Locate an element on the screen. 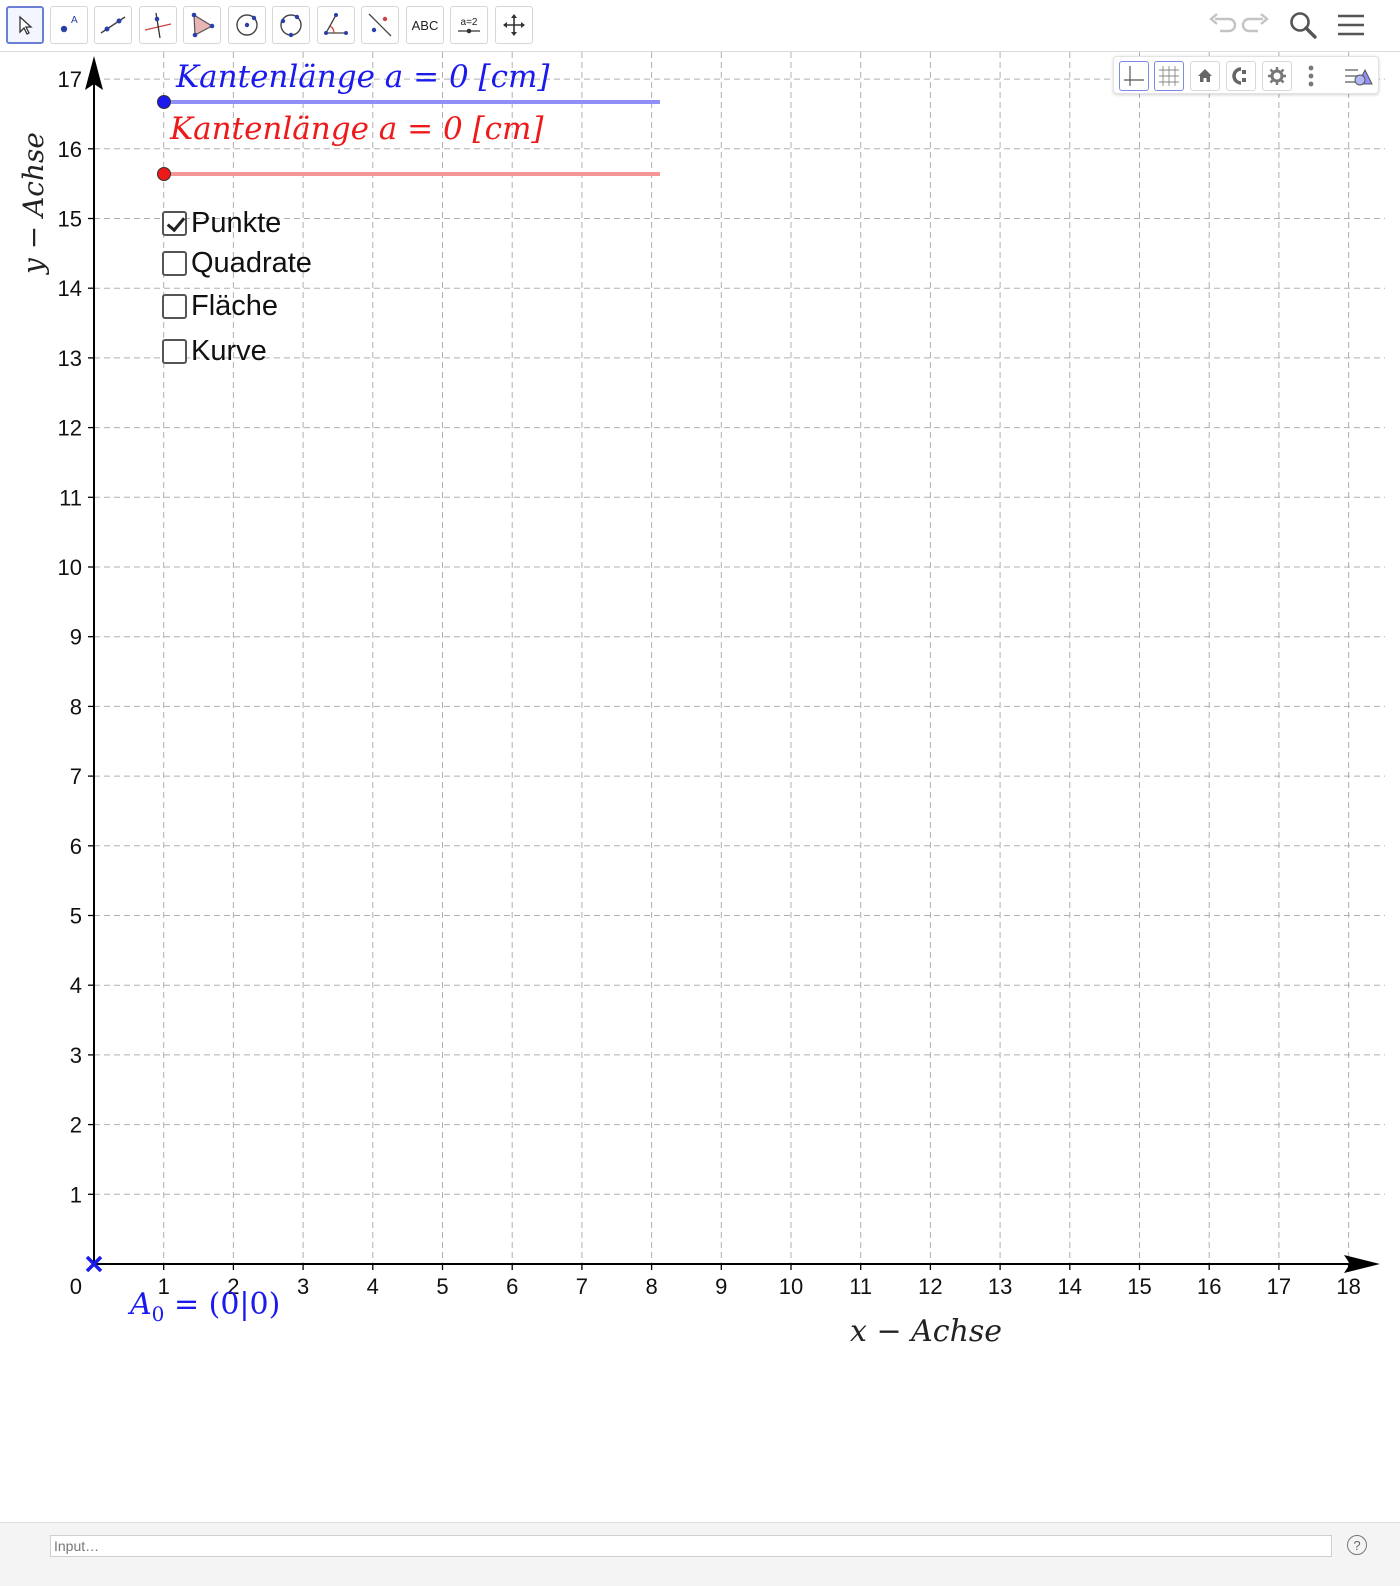  axes-toggle-button is located at coordinates (1134, 76).